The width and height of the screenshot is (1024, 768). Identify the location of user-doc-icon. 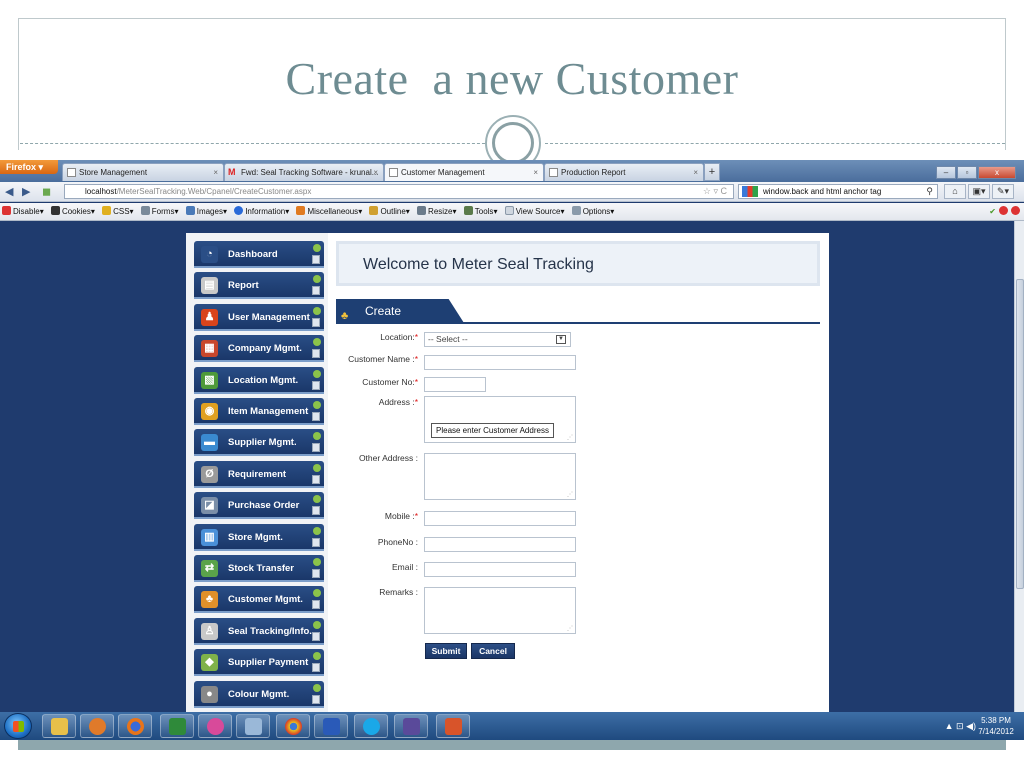
(317, 662).